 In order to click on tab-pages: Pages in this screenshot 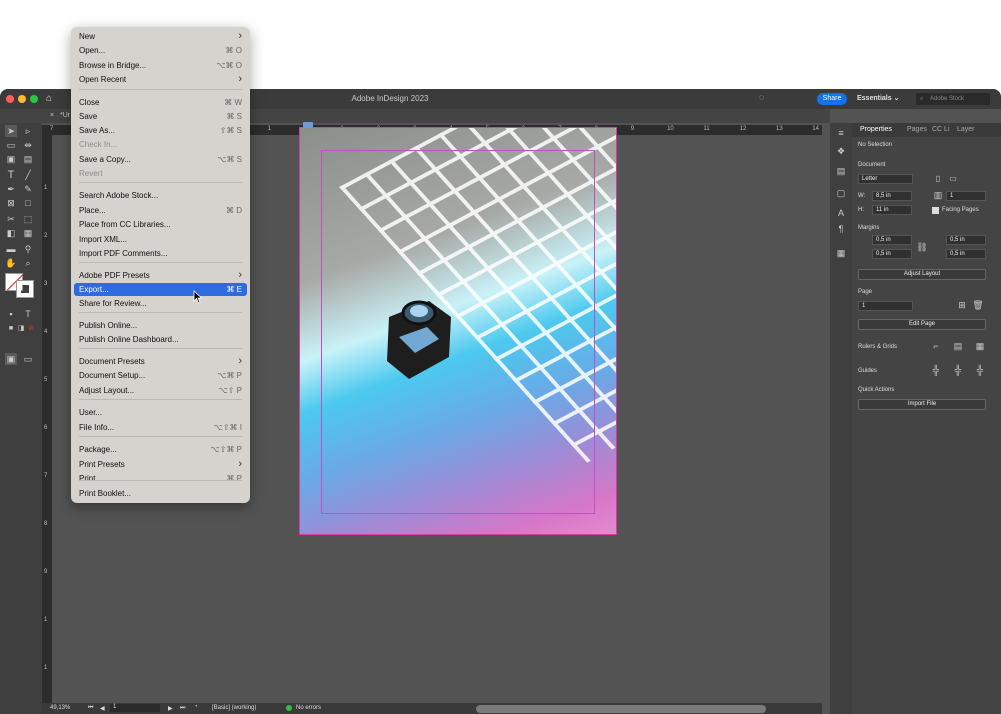, I will do `click(917, 130)`.